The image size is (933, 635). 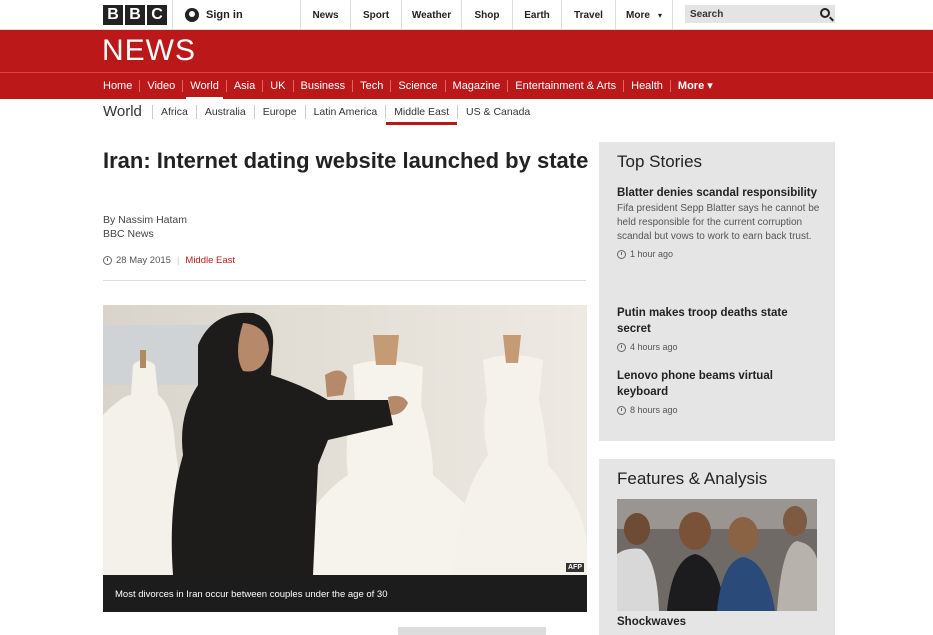 What do you see at coordinates (245, 86) in the screenshot?
I see `section-nav-item: Asia` at bounding box center [245, 86].